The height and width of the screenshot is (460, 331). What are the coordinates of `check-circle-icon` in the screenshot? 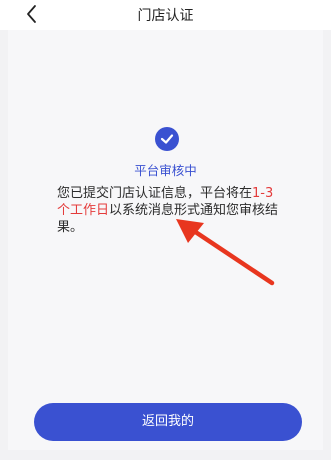 It's located at (167, 139).